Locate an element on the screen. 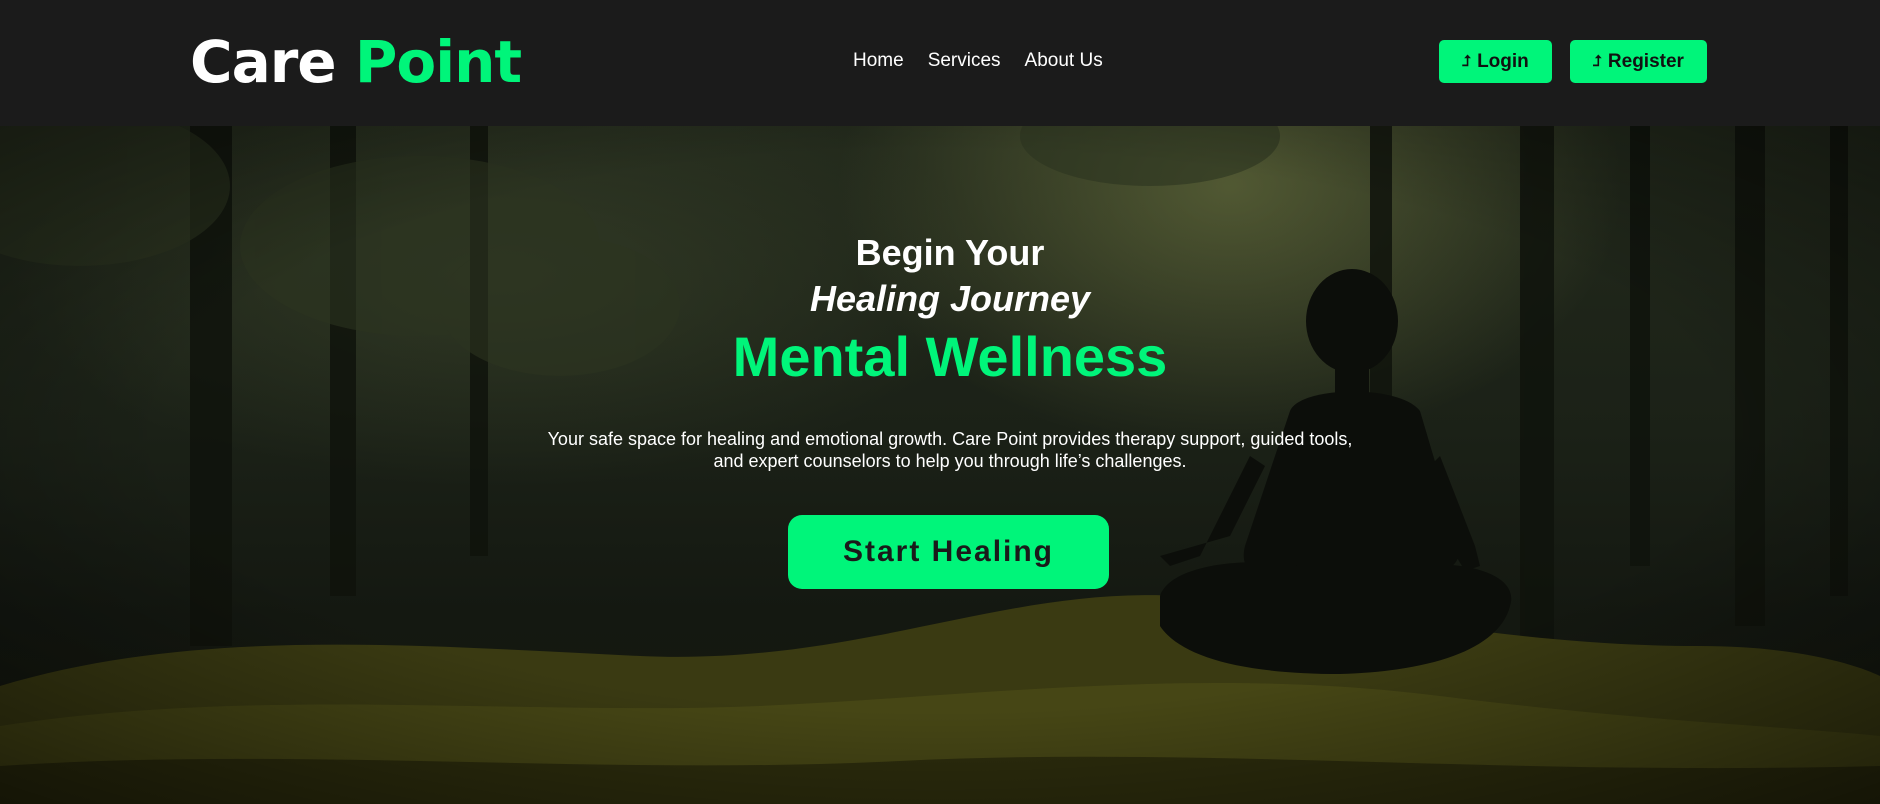  brand-logo: Care Point is located at coordinates (356, 62).